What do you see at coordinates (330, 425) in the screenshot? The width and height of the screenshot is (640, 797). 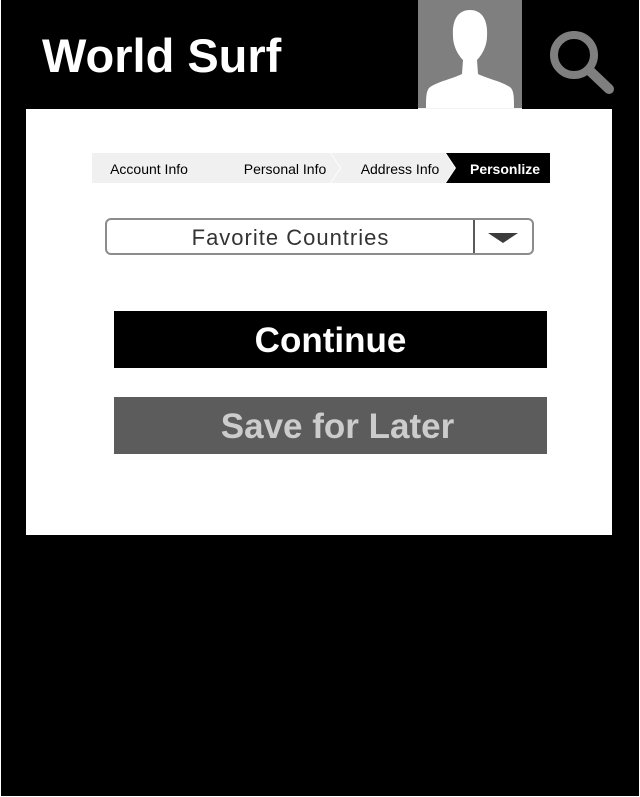 I see `save-for-later-button: Save for Later` at bounding box center [330, 425].